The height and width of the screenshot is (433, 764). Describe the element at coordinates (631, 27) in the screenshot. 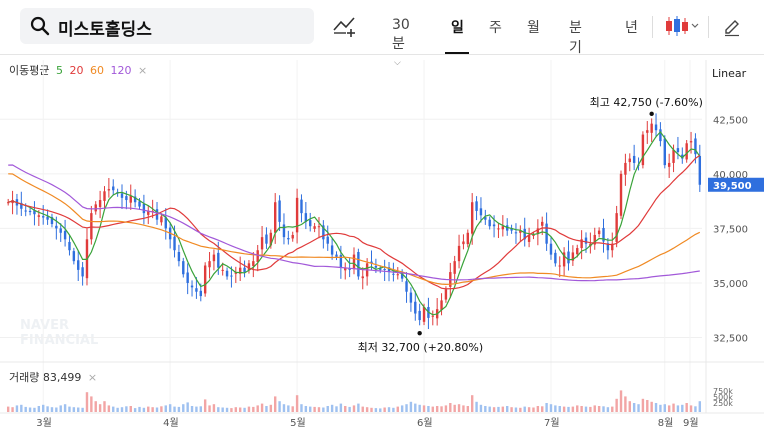

I see `tab-year: 년` at that location.